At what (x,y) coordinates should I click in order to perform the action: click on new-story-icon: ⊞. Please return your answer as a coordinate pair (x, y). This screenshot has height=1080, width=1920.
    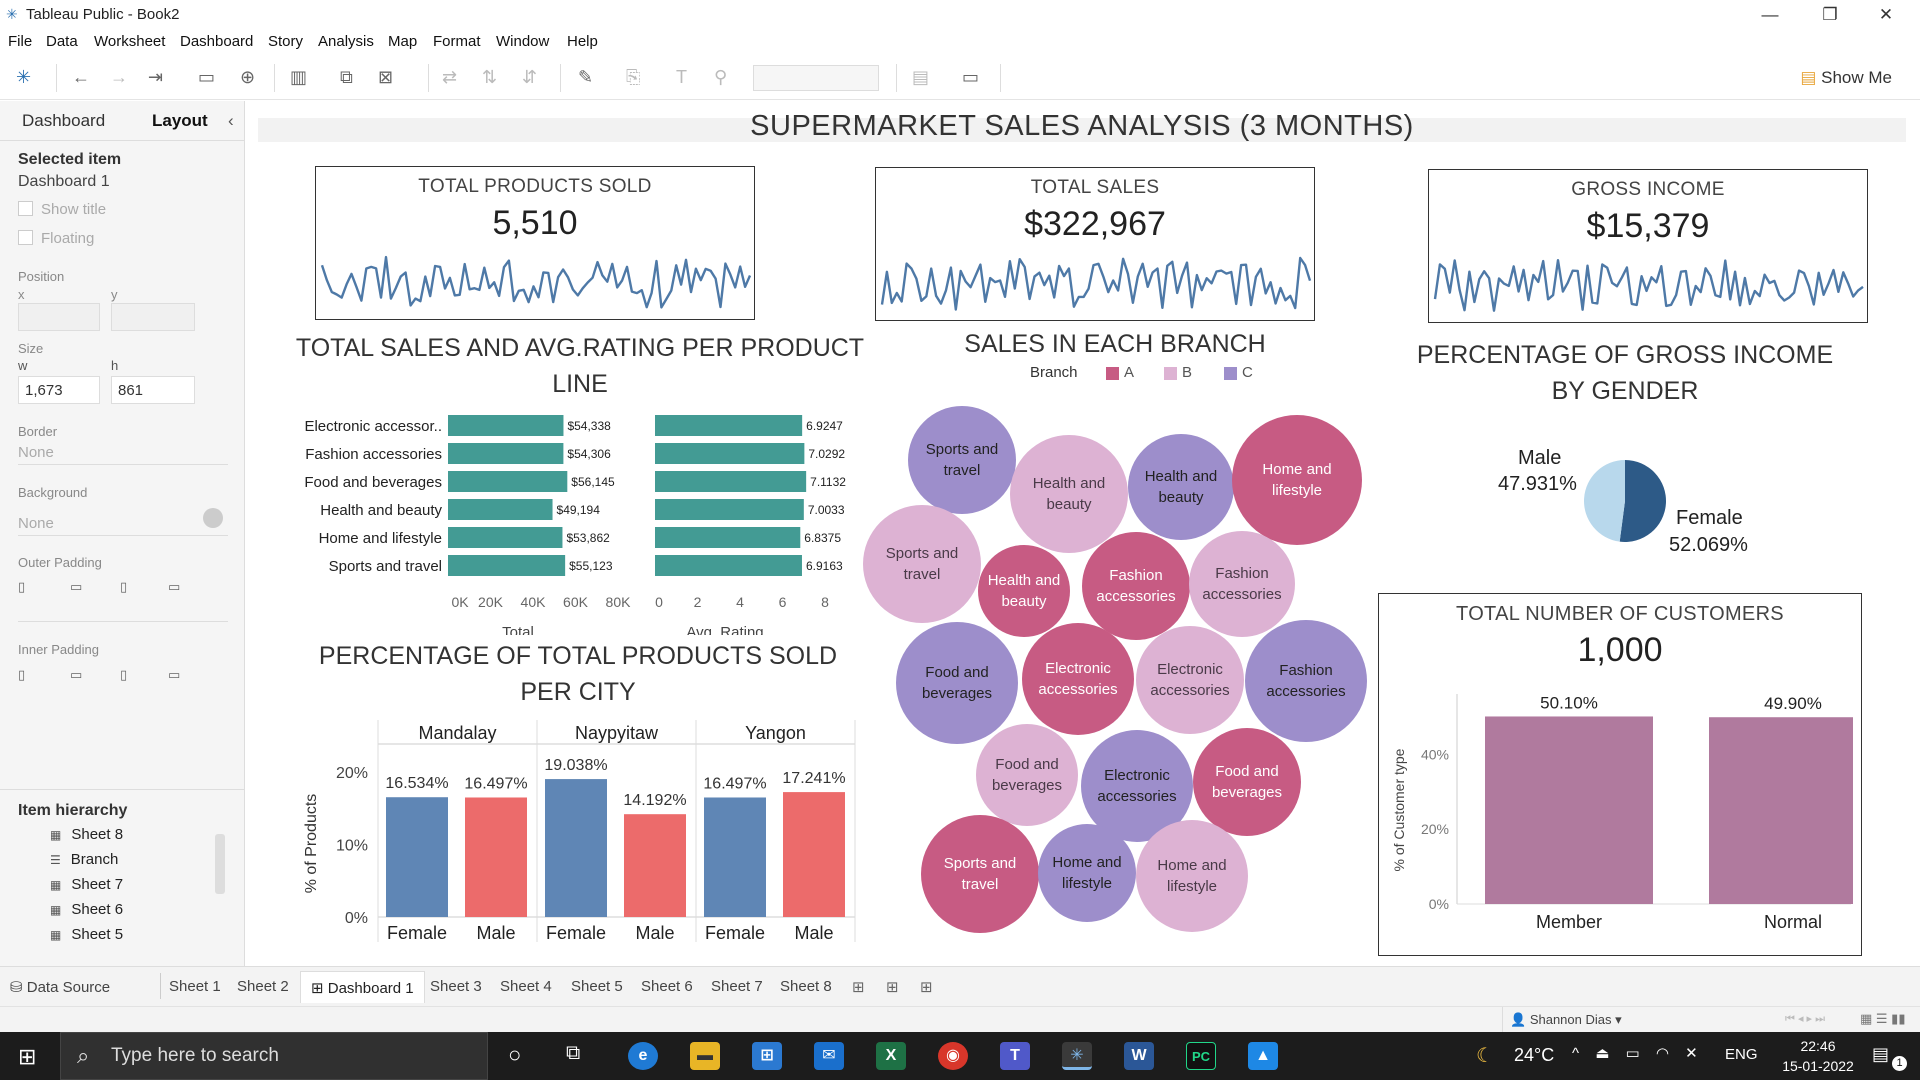
    Looking at the image, I should click on (926, 987).